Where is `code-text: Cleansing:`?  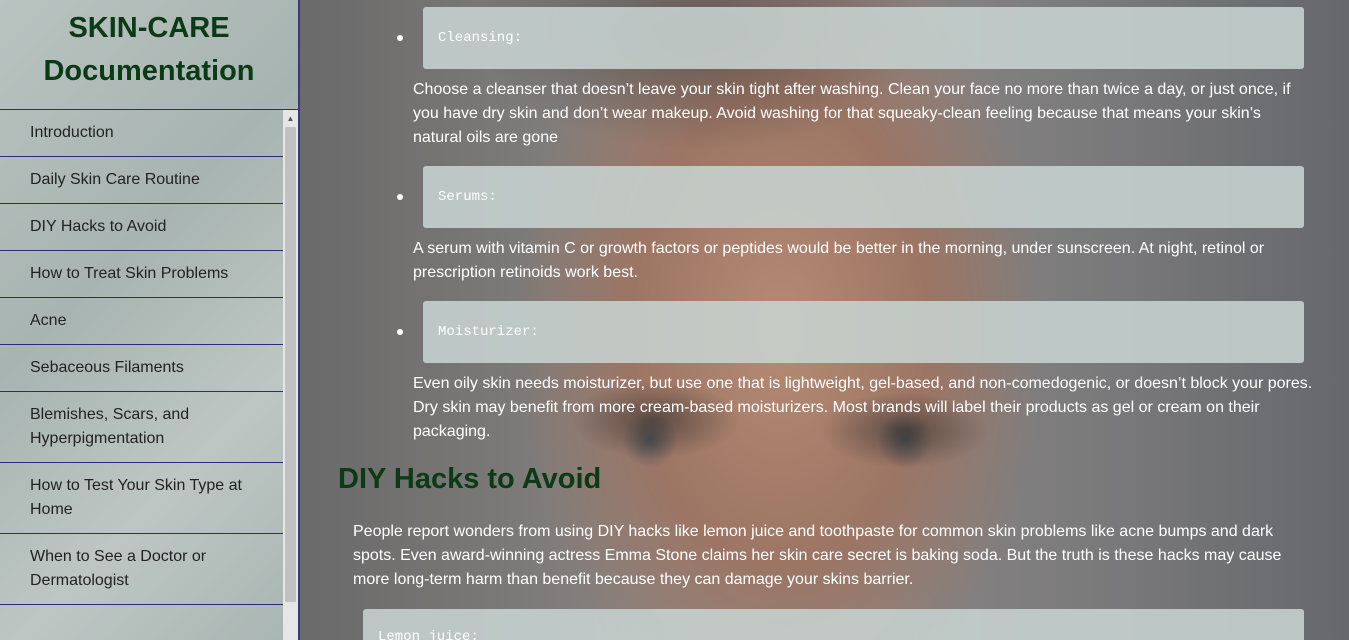 code-text: Cleansing: is located at coordinates (480, 38).